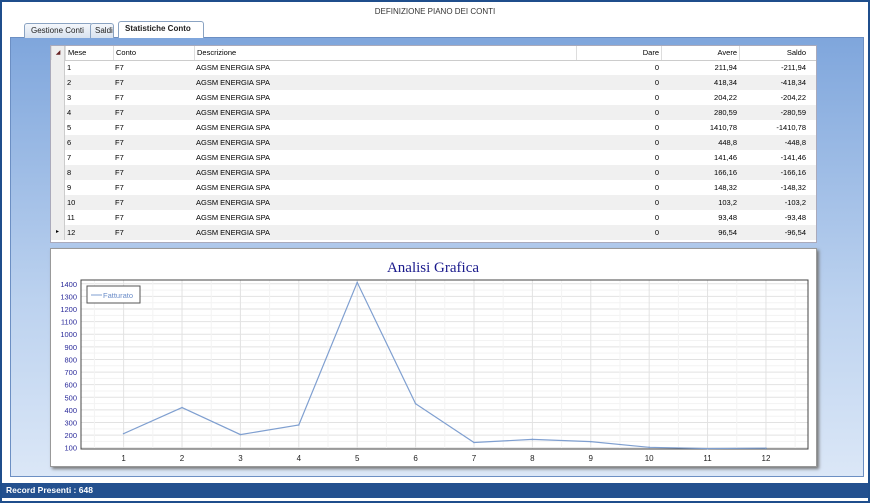 This screenshot has width=870, height=503. Describe the element at coordinates (89, 202) in the screenshot. I see `cell-mese: 10` at that location.